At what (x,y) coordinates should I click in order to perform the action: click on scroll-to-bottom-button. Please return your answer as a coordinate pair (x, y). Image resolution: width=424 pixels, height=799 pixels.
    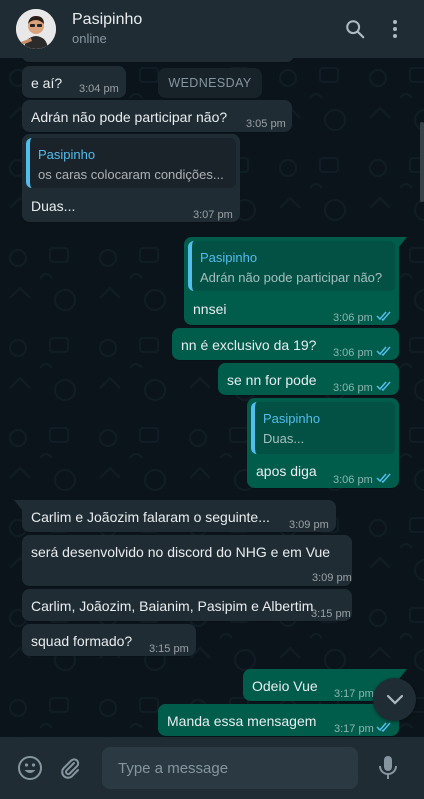
    Looking at the image, I should click on (394, 699).